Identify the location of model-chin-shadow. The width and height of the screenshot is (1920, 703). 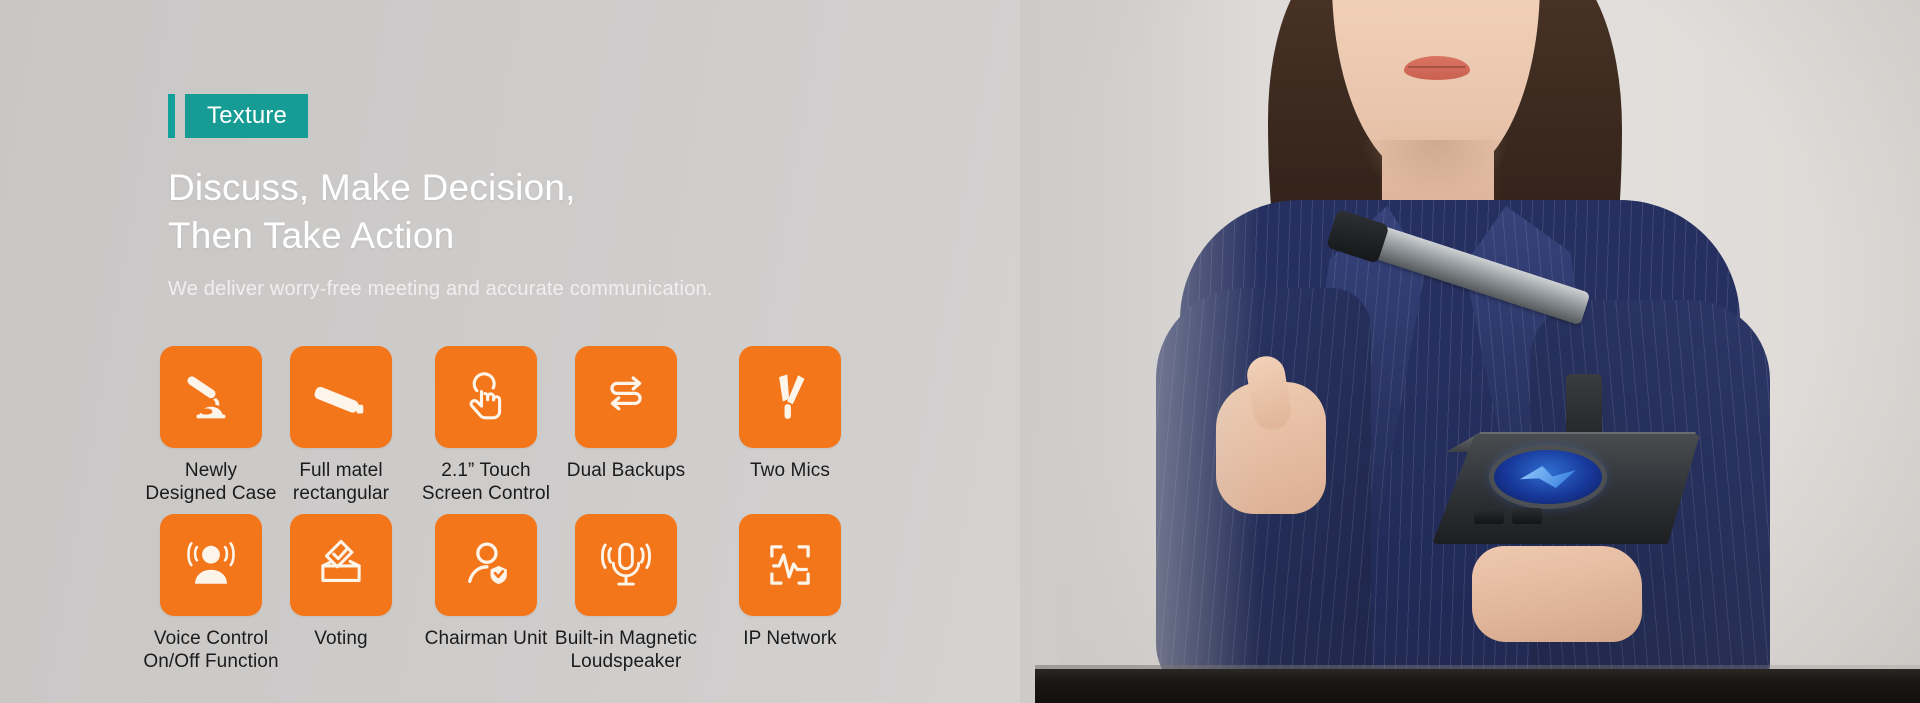
(1435, 170).